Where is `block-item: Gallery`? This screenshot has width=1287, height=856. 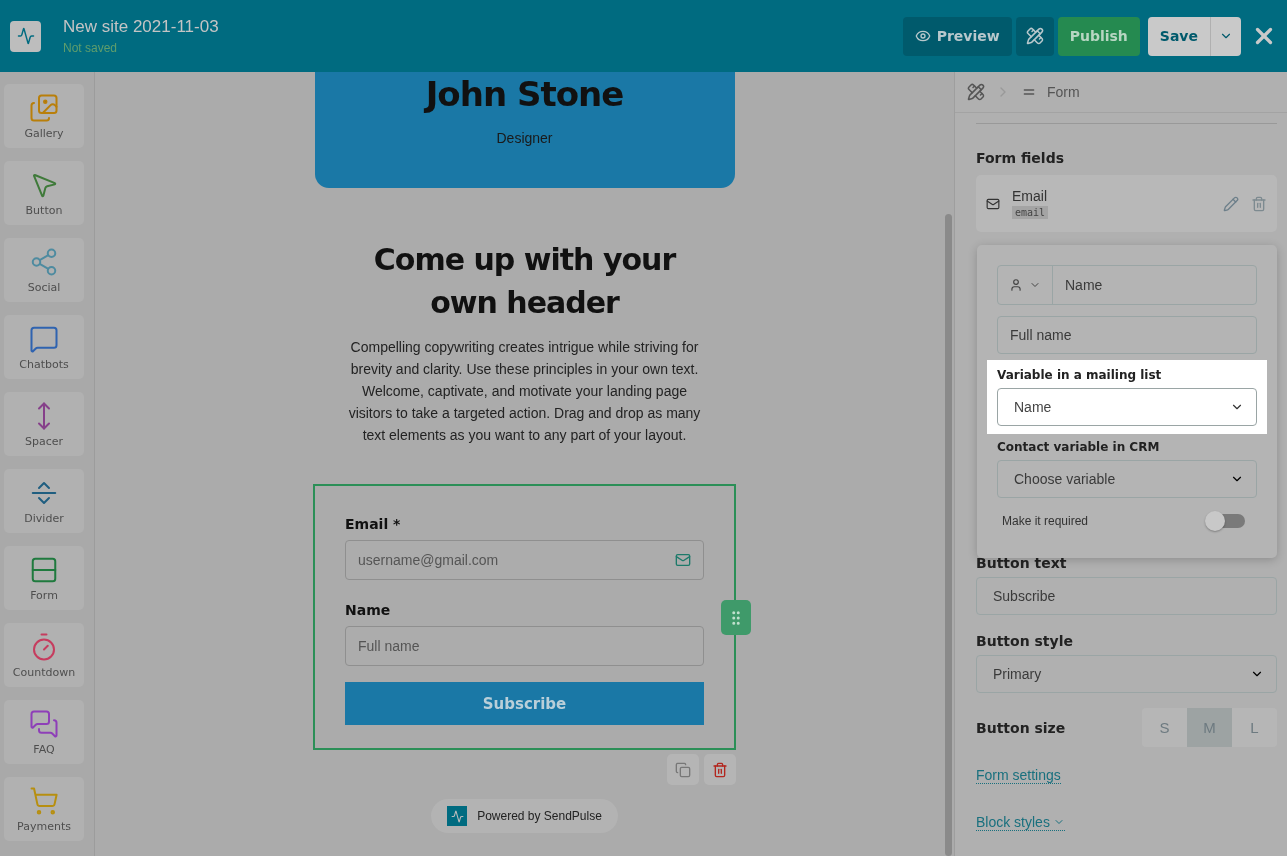 block-item: Gallery is located at coordinates (44, 116).